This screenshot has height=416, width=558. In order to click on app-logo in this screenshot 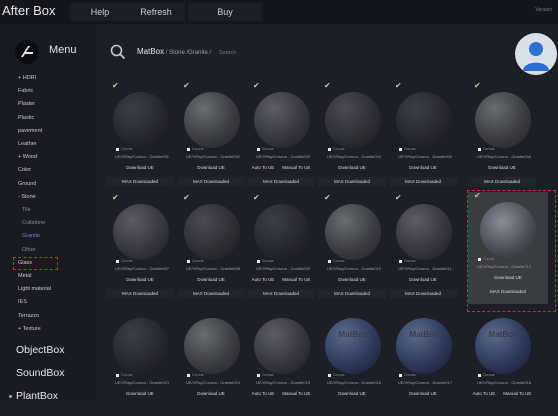, I will do `click(27, 52)`.